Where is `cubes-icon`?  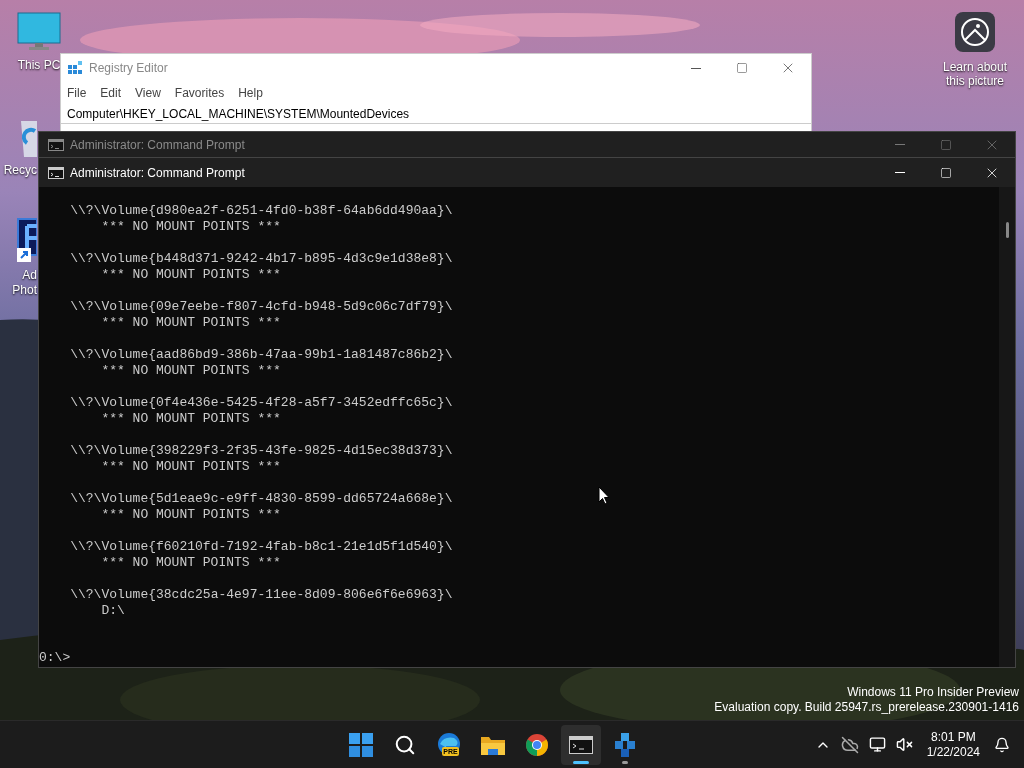
cubes-icon is located at coordinates (625, 744).